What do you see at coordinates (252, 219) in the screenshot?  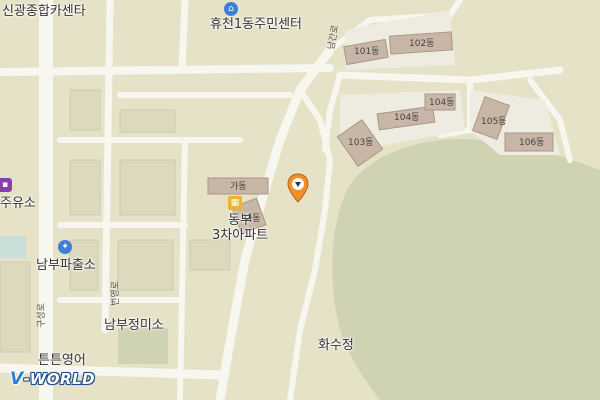 I see `label-building-na: 나동` at bounding box center [252, 219].